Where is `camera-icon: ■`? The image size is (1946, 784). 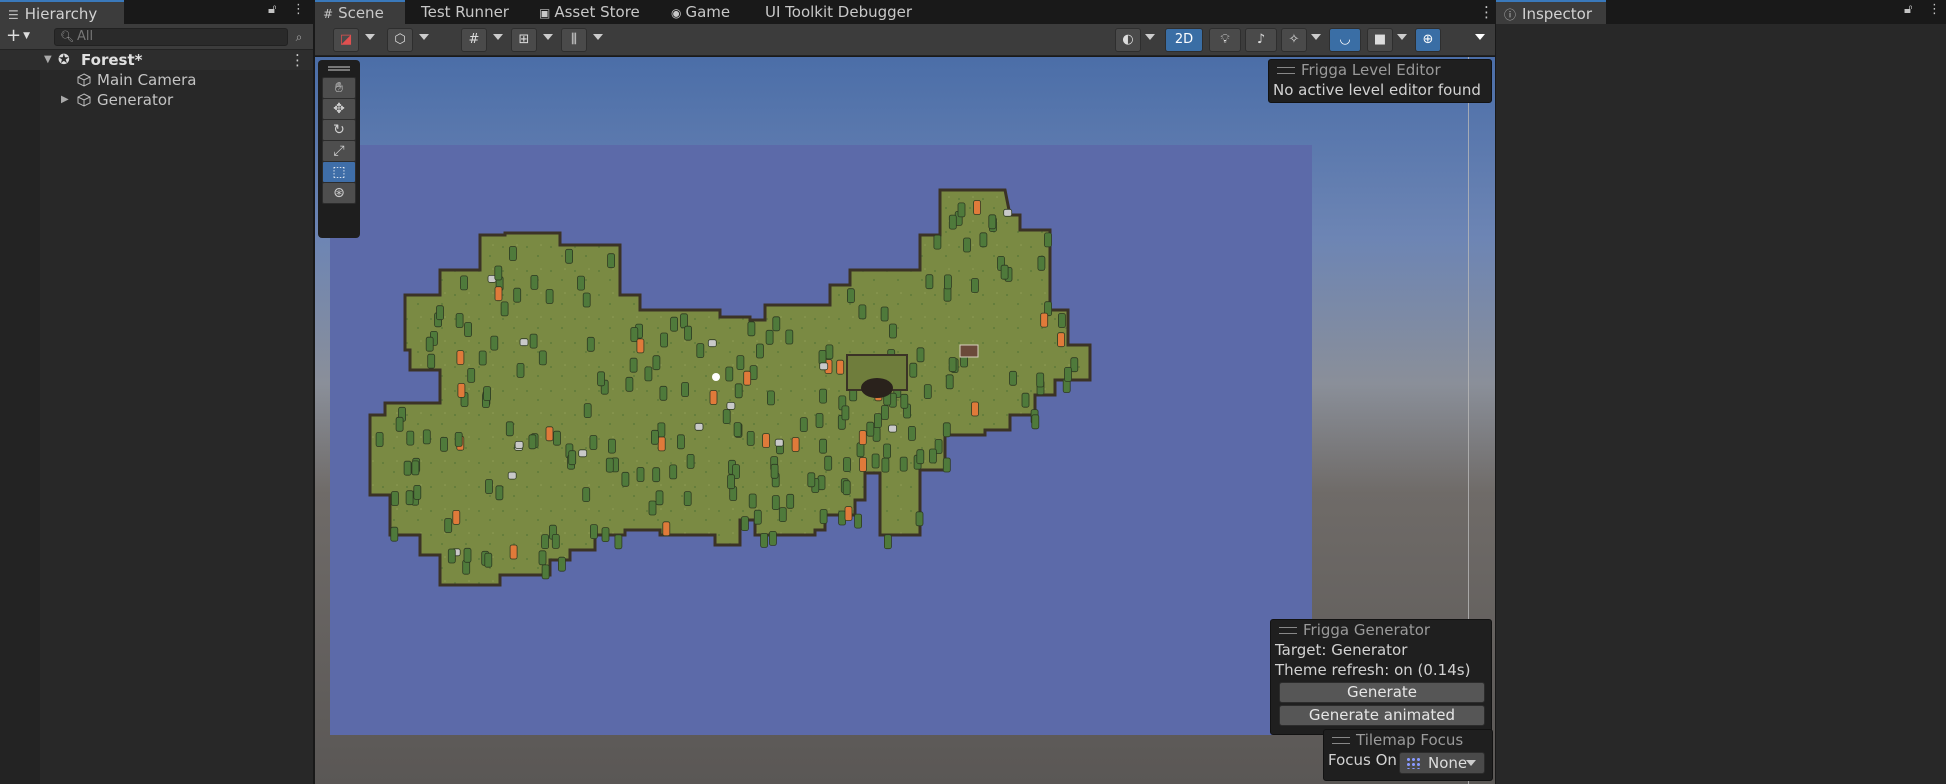
camera-icon: ■ is located at coordinates (1380, 40).